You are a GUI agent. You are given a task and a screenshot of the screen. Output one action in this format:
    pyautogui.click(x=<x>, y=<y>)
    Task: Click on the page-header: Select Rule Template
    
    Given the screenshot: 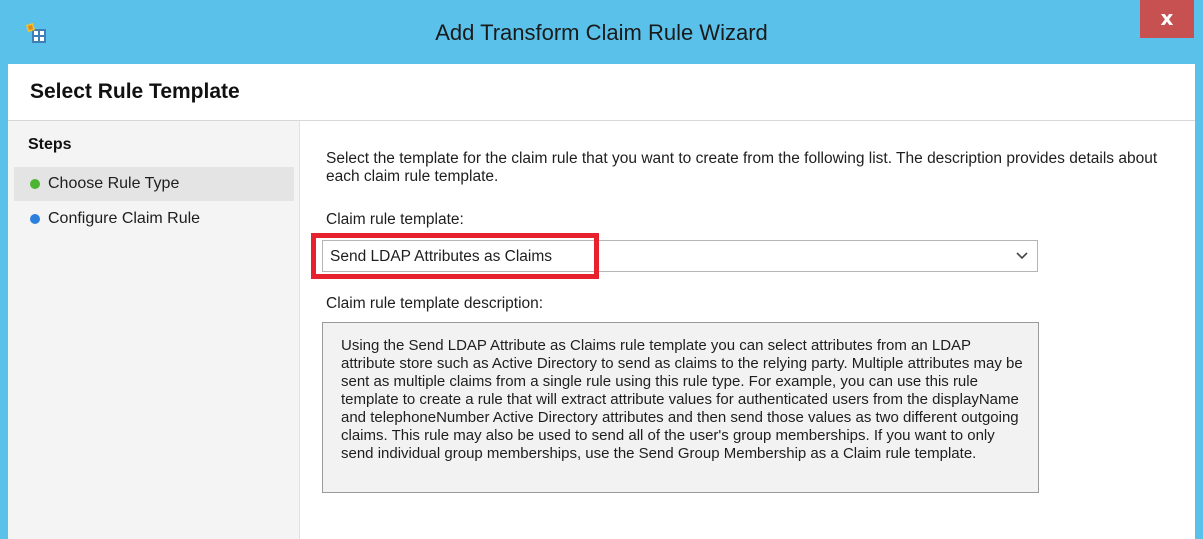 What is the action you would take?
    pyautogui.click(x=601, y=92)
    